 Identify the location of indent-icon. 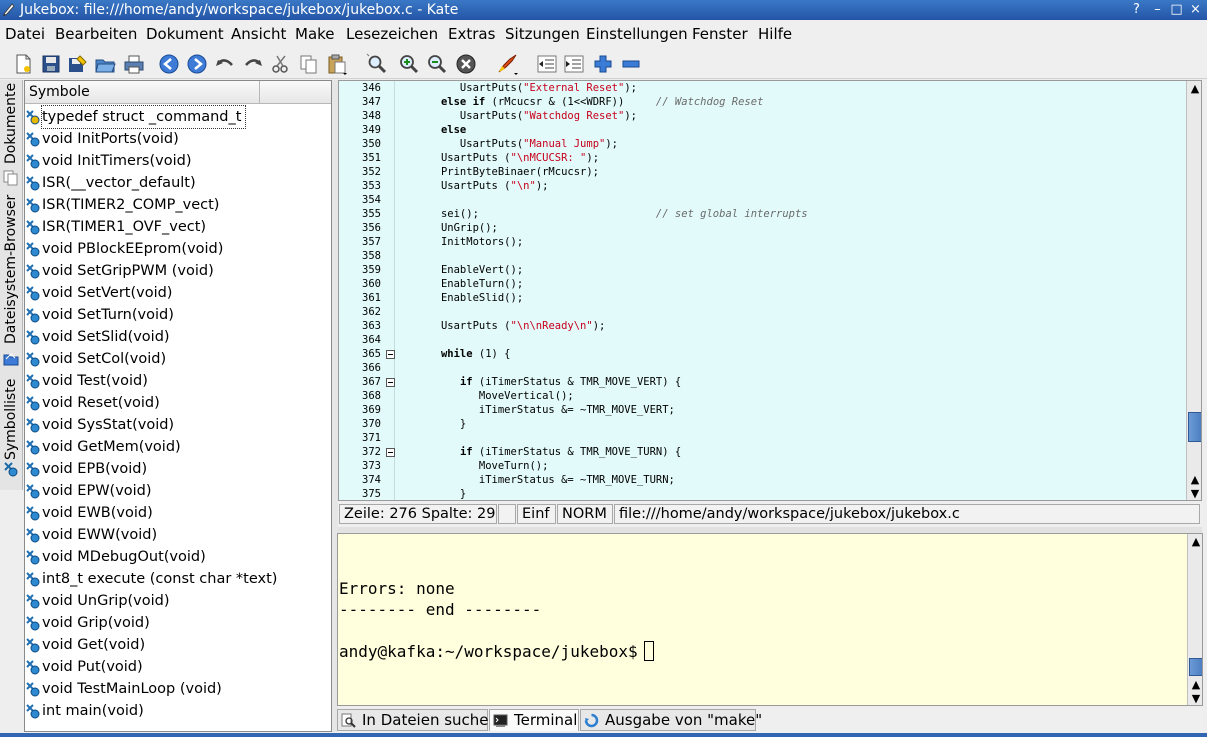
(574, 64).